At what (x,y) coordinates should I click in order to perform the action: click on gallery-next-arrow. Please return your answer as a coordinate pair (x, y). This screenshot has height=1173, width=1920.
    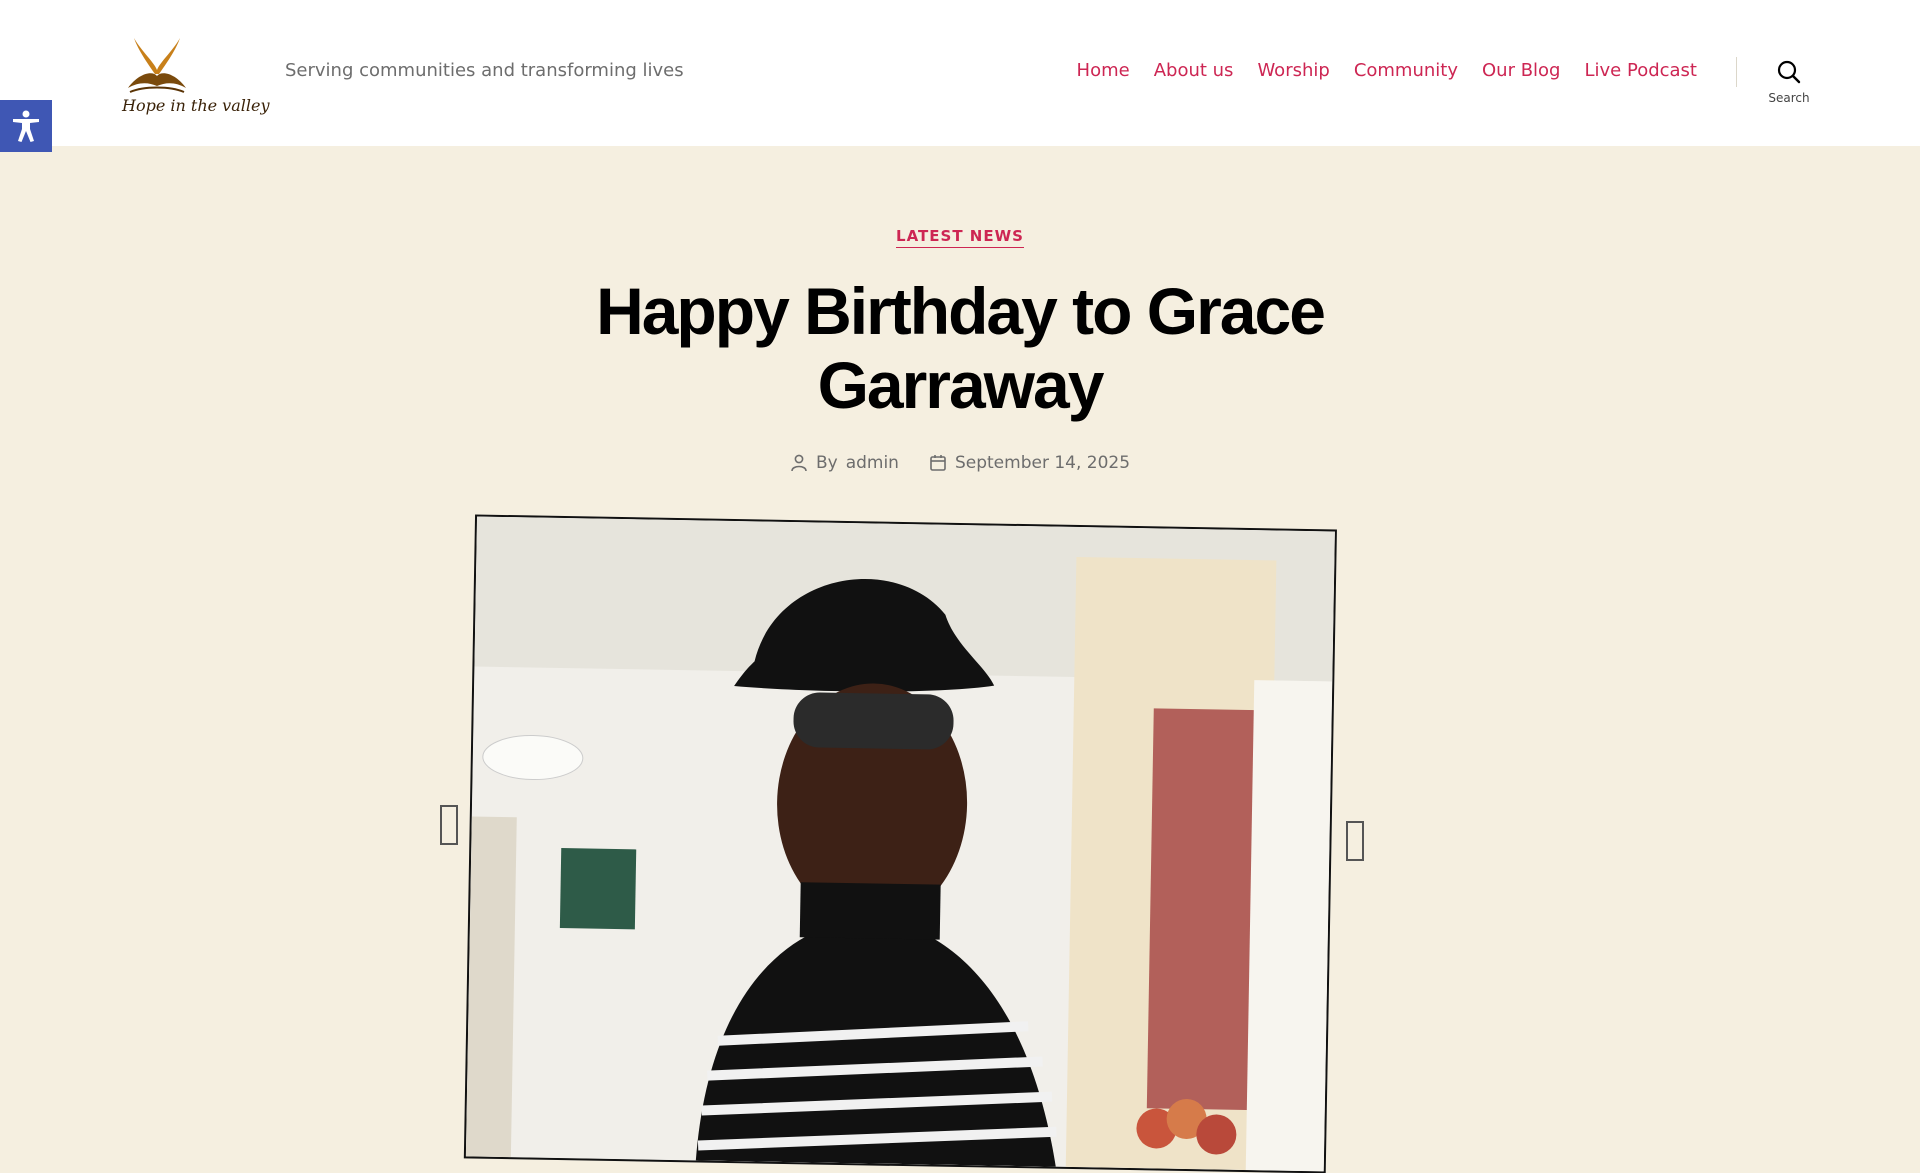
    Looking at the image, I should click on (1355, 841).